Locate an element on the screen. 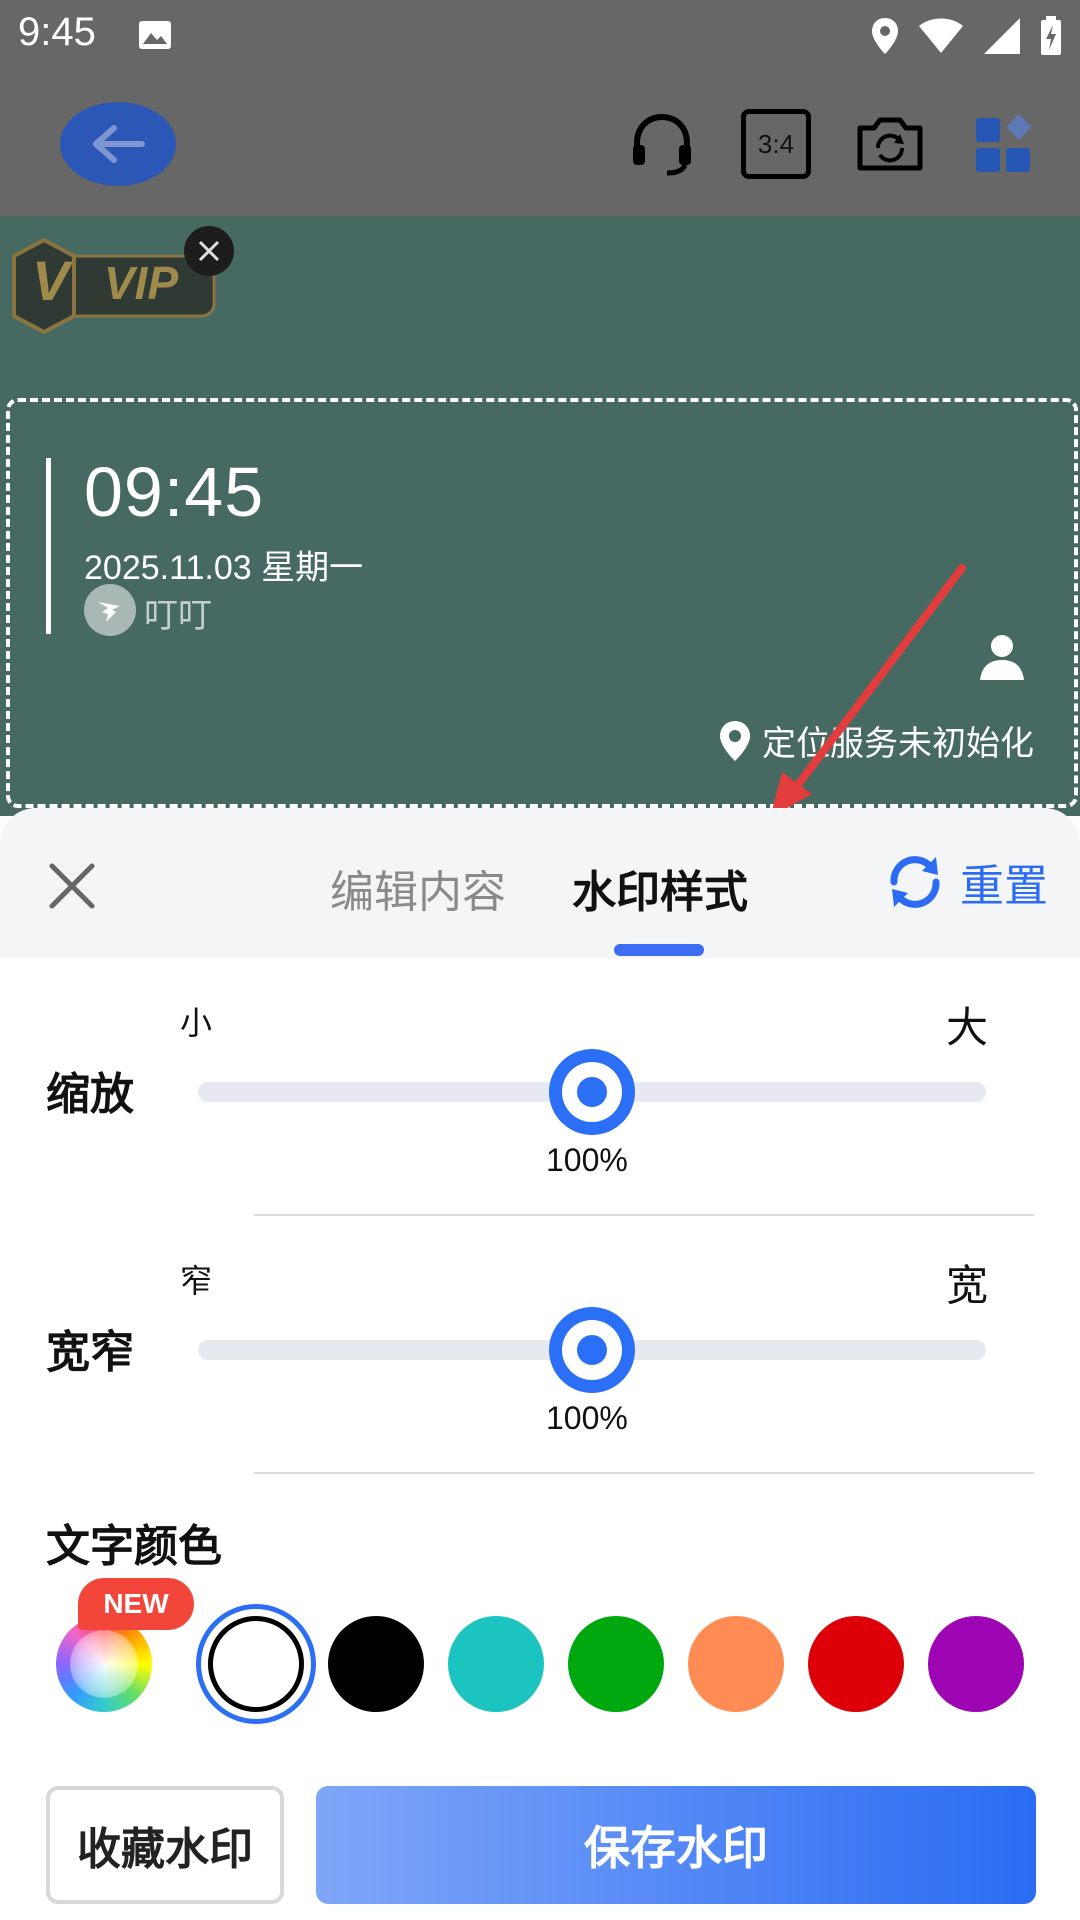  reset-button: 重置 is located at coordinates (966, 882).